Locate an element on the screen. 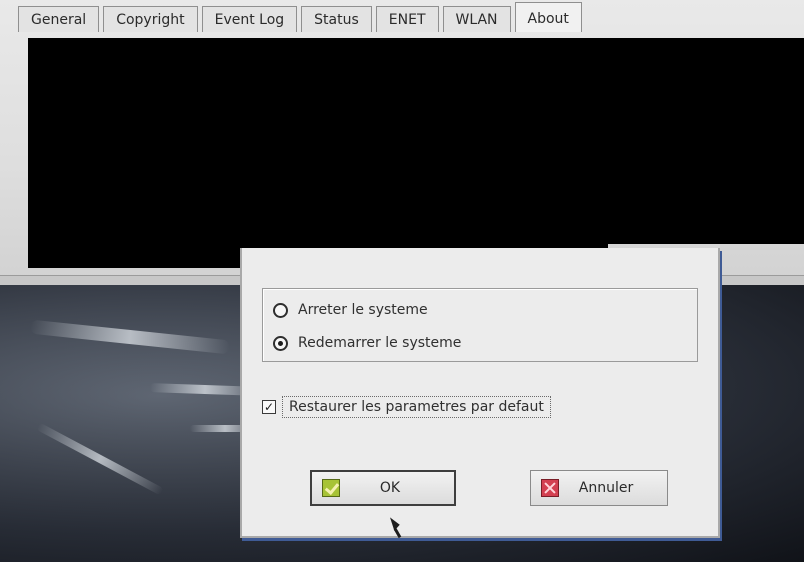  check-icon is located at coordinates (331, 488).